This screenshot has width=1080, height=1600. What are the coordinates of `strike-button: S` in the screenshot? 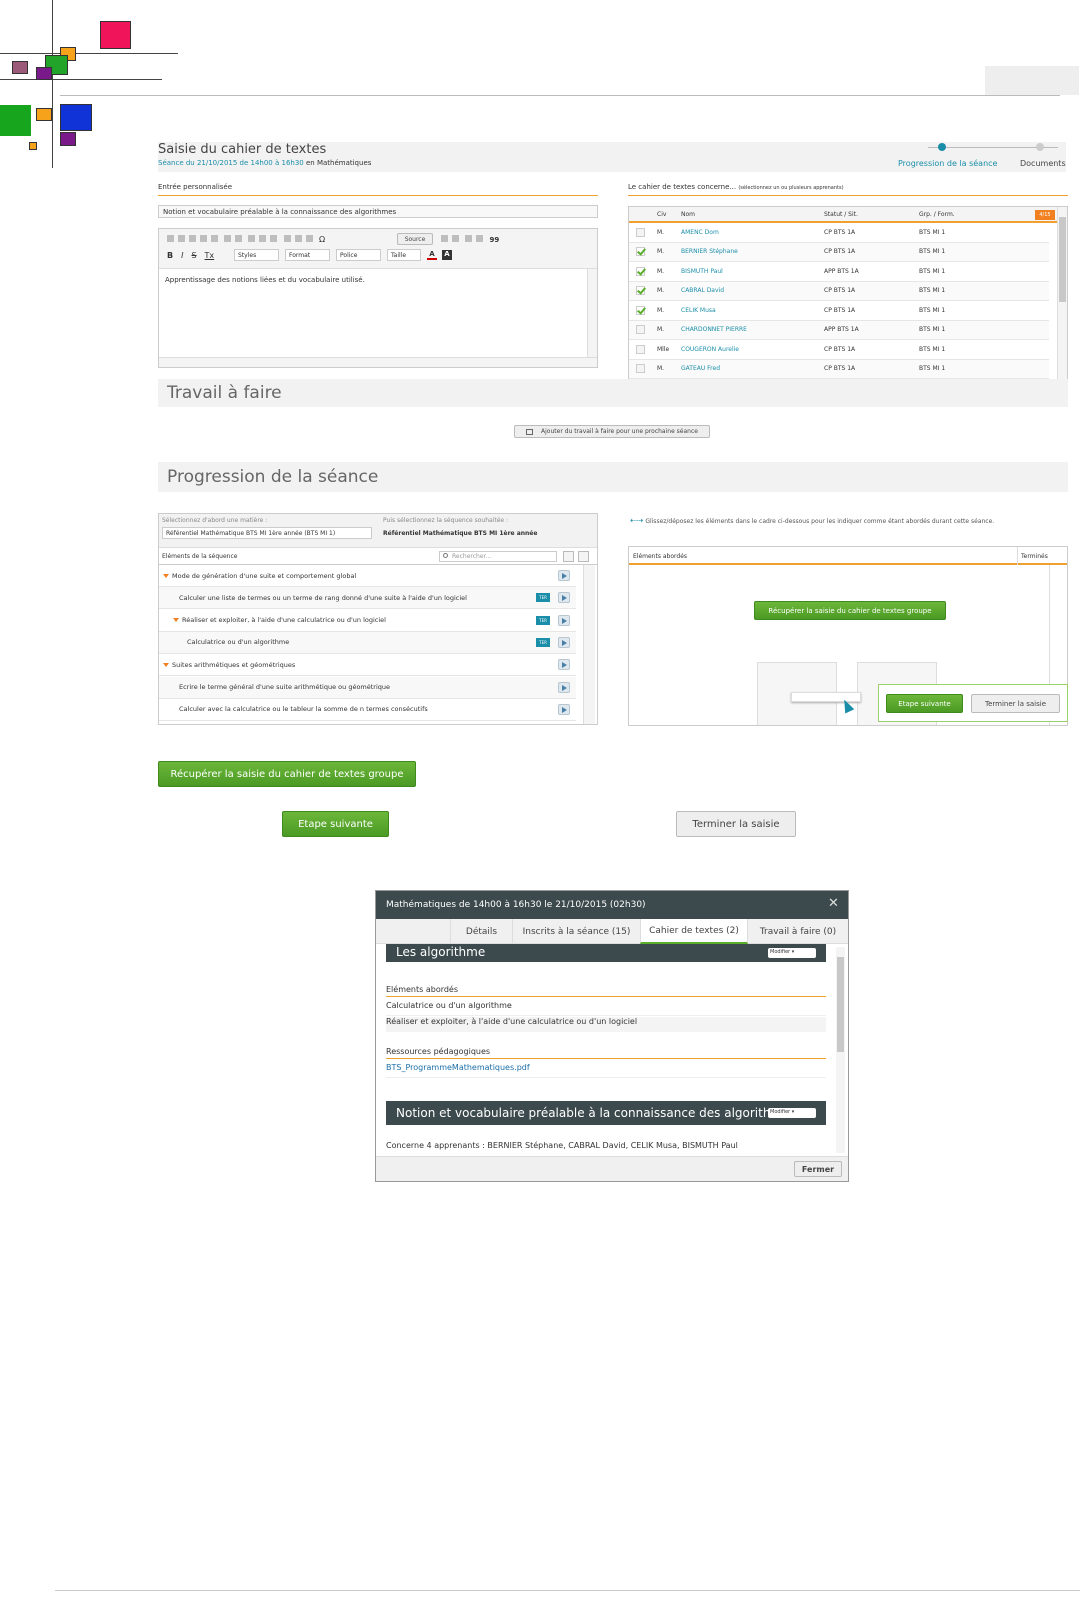 It's located at (193, 255).